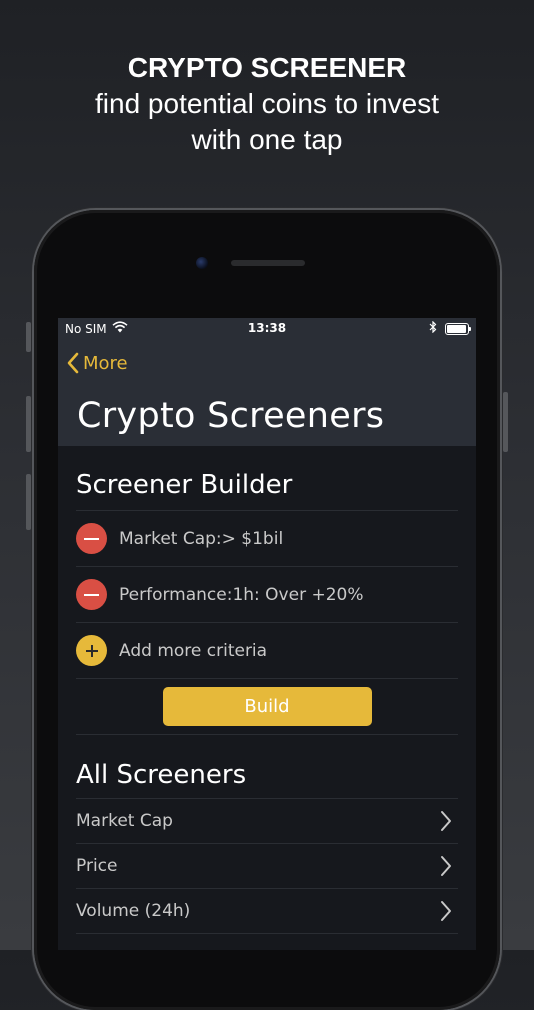  Describe the element at coordinates (267, 821) in the screenshot. I see `screener-item-market-cap: Market Cap` at that location.